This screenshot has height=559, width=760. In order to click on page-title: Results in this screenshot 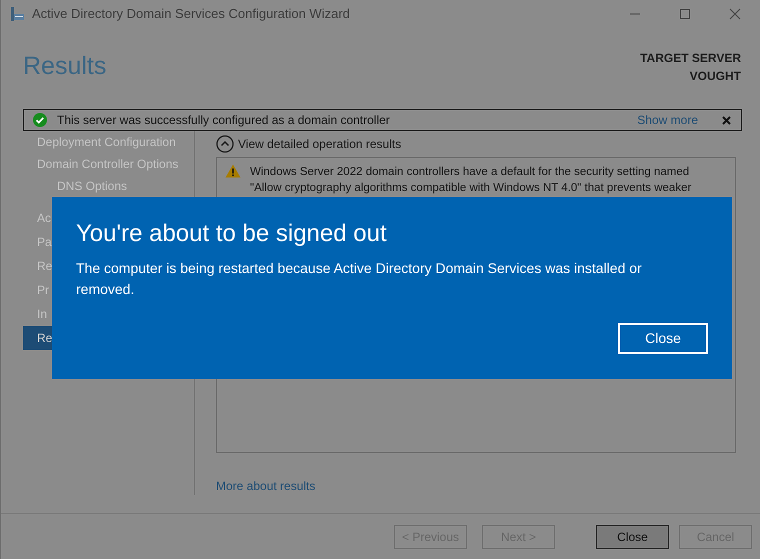, I will do `click(64, 68)`.